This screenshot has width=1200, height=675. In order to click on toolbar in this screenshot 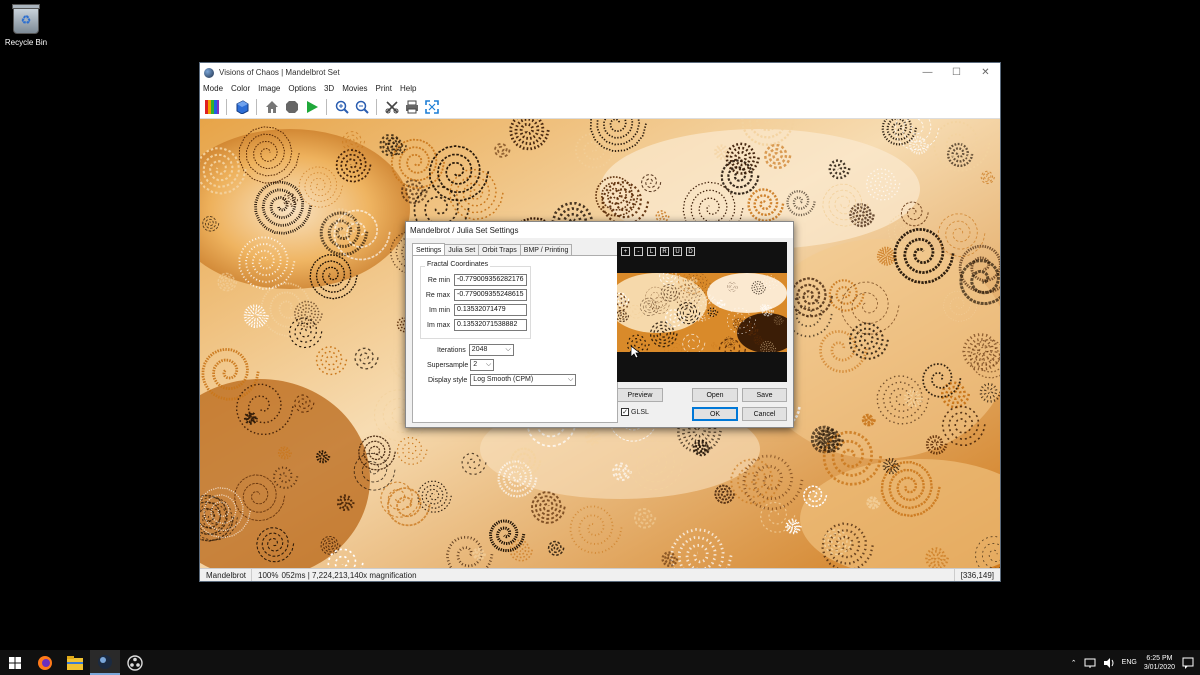, I will do `click(600, 107)`.